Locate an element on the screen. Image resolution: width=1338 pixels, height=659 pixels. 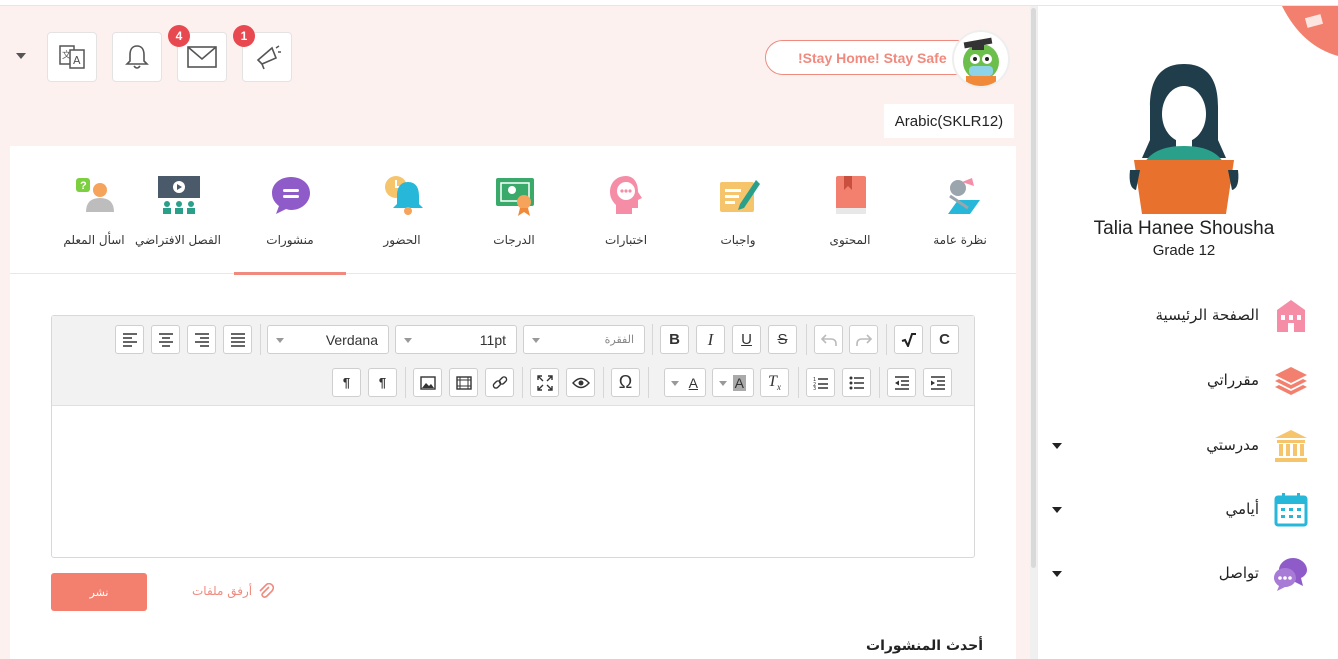
special-chars-button: Ω is located at coordinates (625, 382).